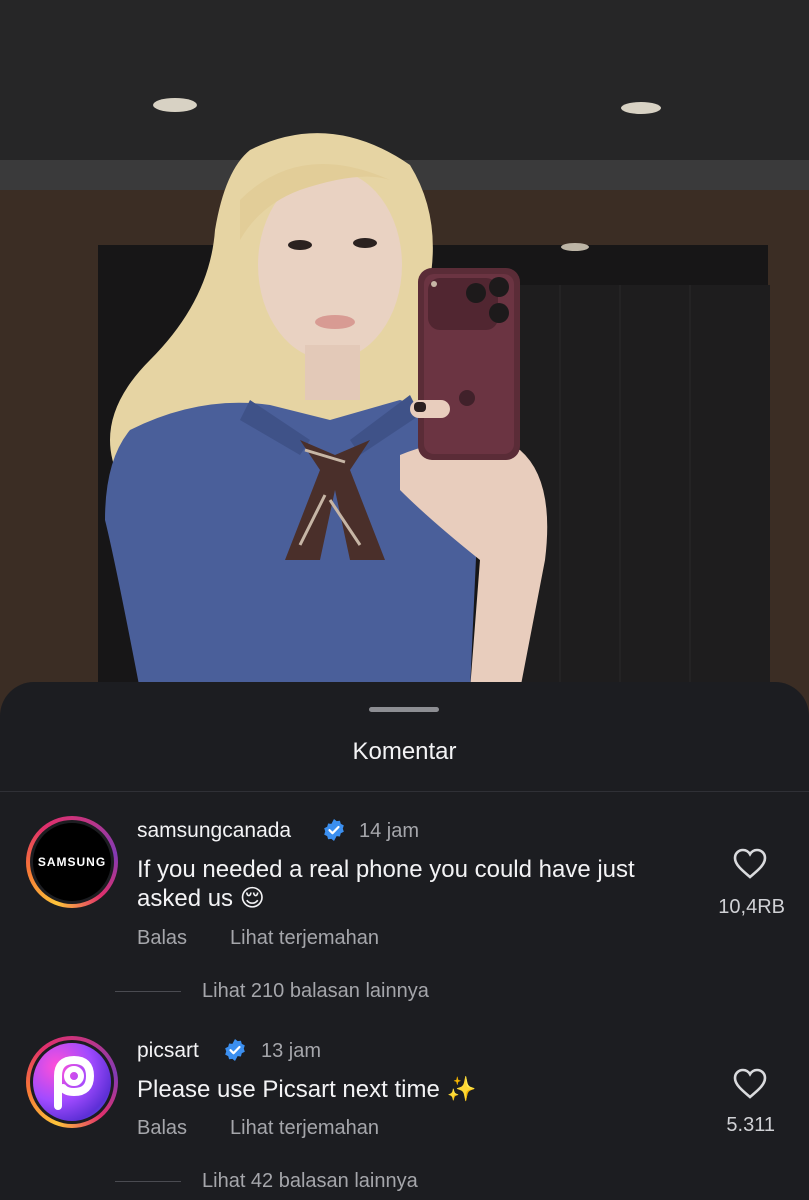 This screenshot has height=1200, width=809. What do you see at coordinates (750, 1125) in the screenshot?
I see `like-count: 5.311` at bounding box center [750, 1125].